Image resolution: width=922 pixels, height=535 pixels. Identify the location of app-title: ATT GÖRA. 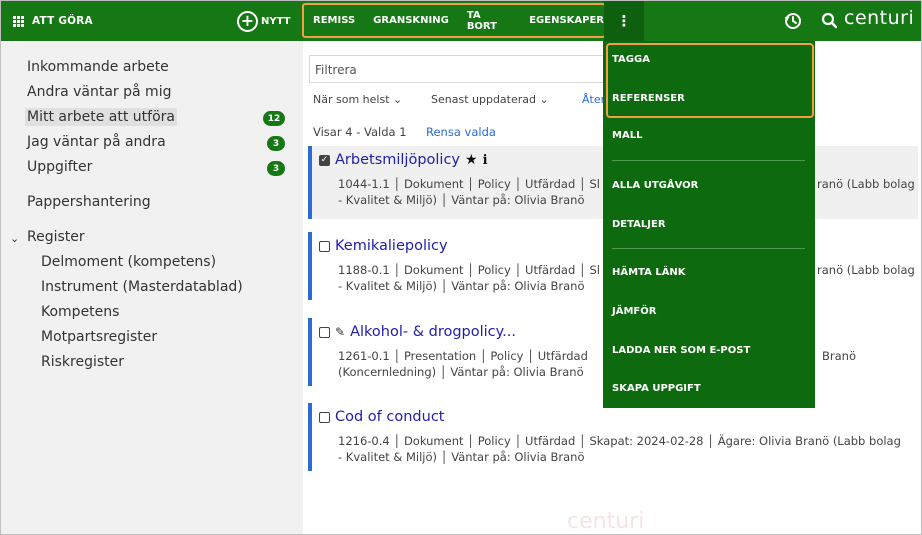
(62, 21).